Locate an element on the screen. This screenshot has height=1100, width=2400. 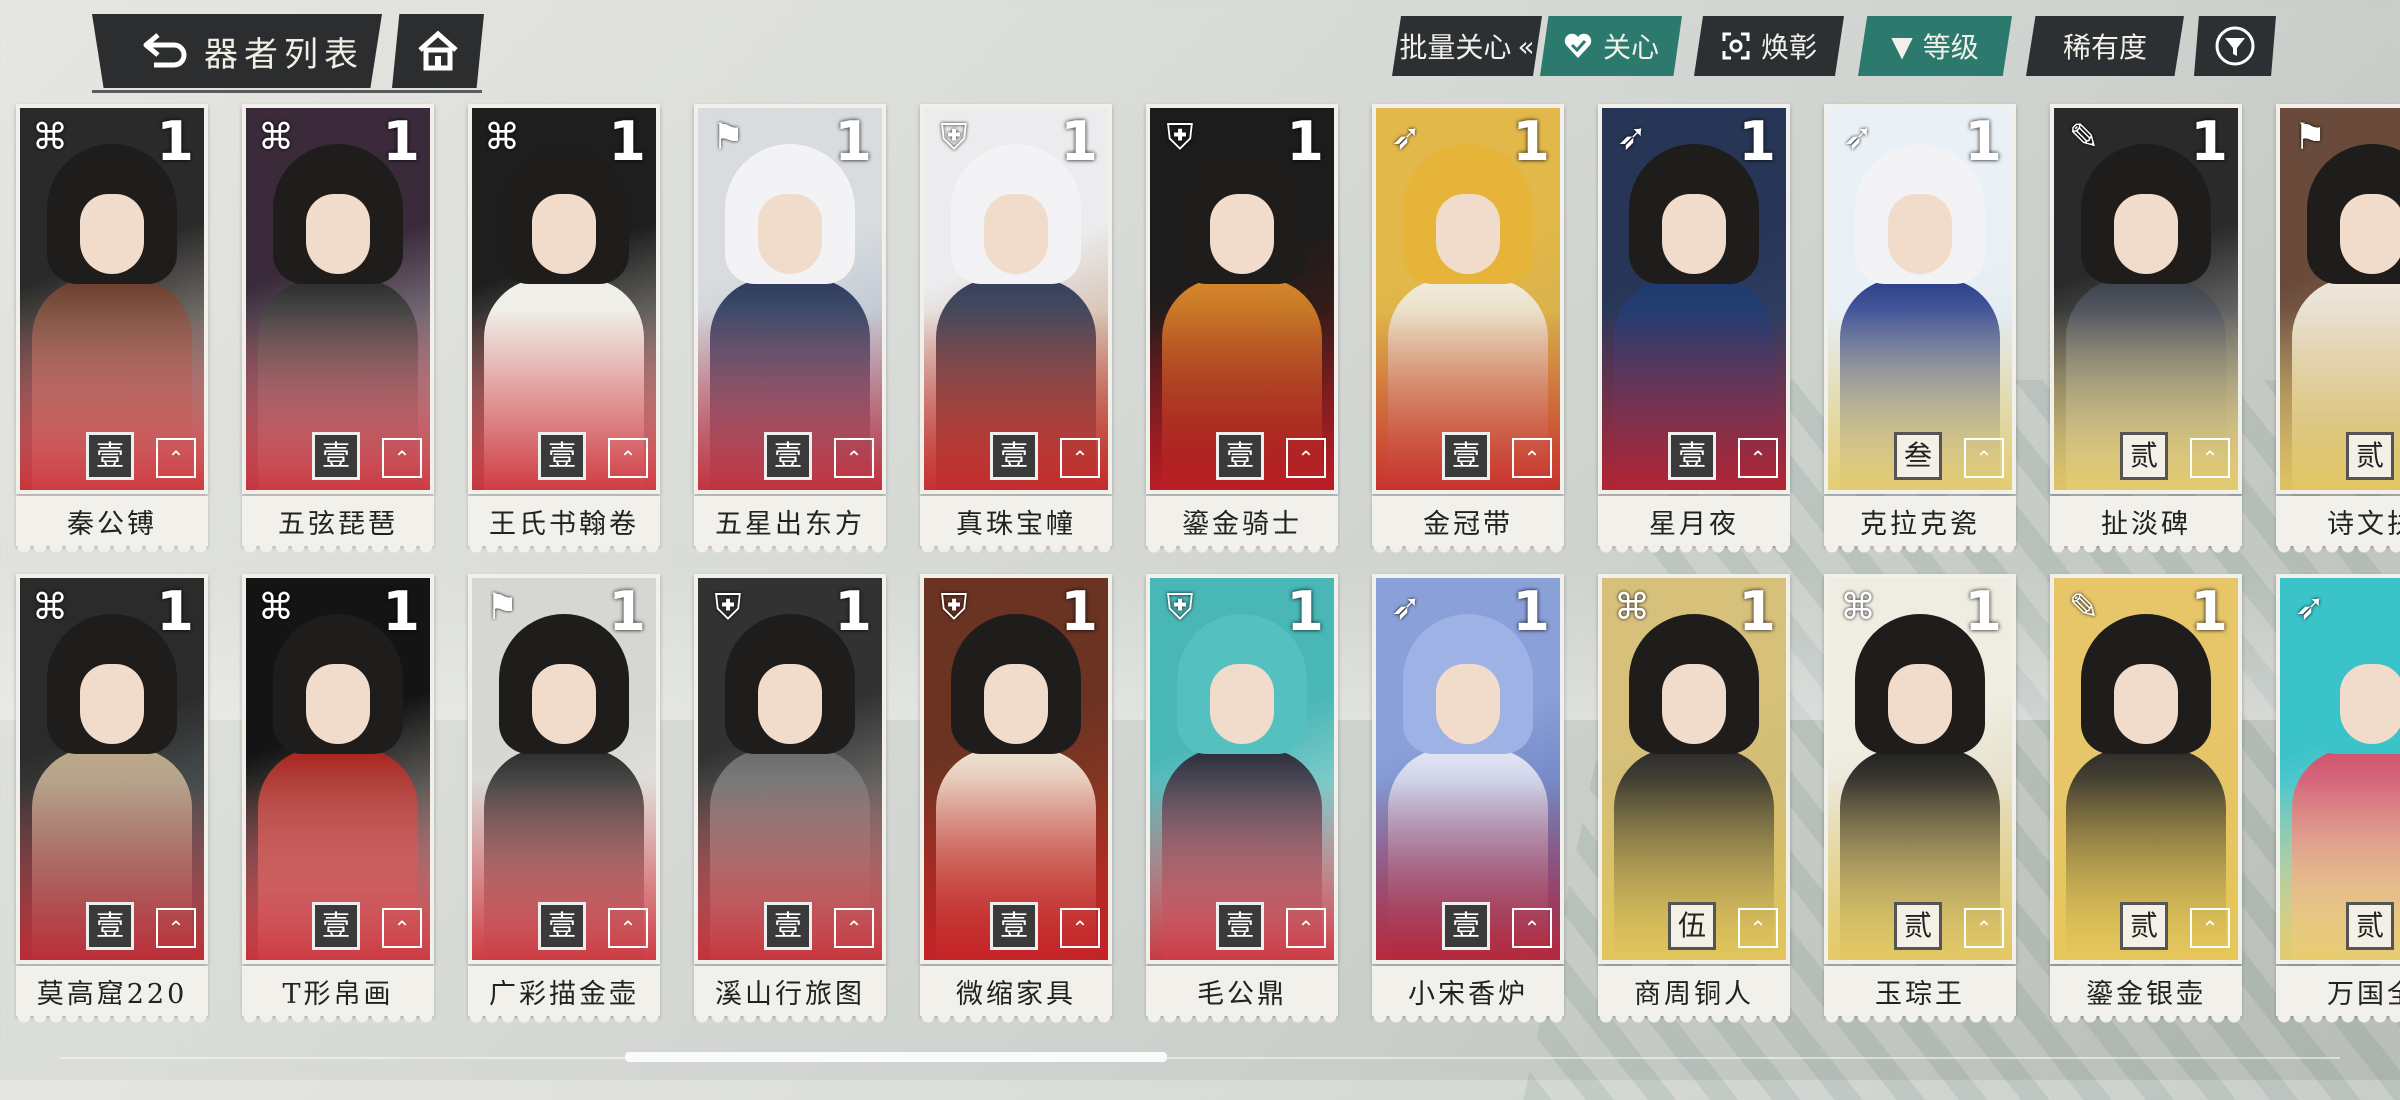
character-card: ➶ 1 壹 ⌃ 小宋香炉 is located at coordinates (1468, 799).